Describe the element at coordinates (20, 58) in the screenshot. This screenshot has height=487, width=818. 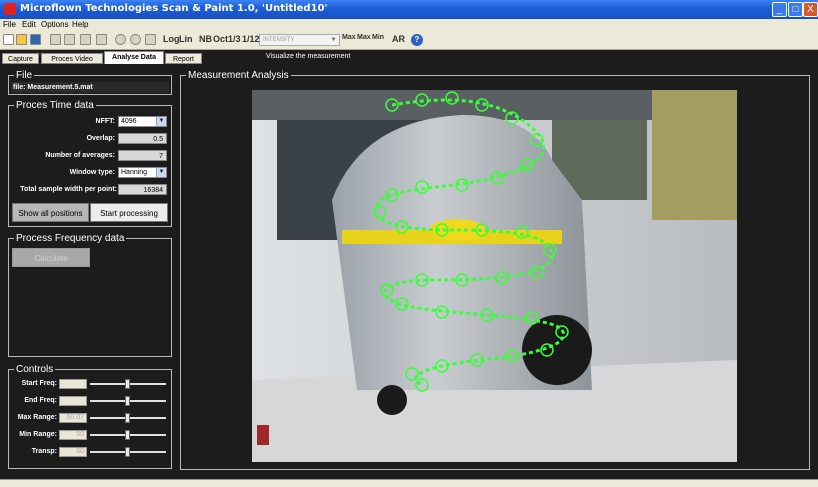
I see `tab-capture: Capture` at that location.